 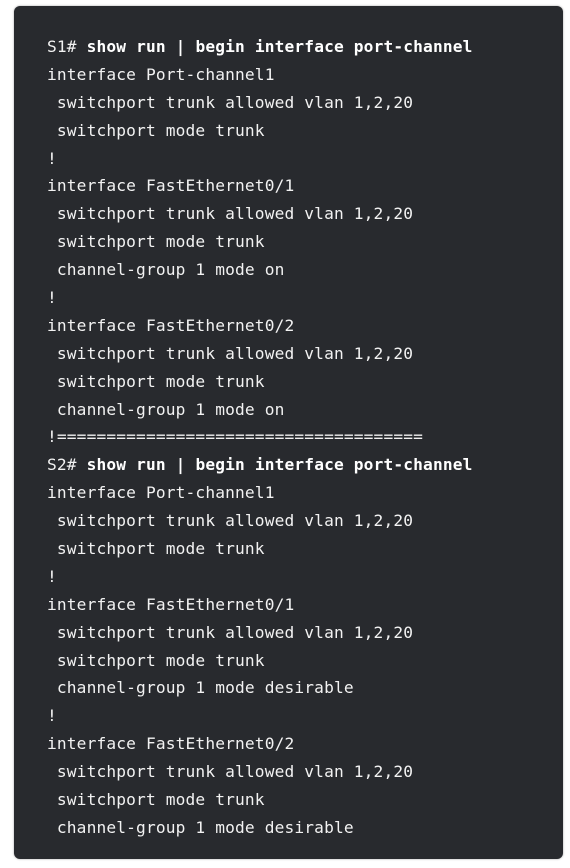 I want to click on prompt: S2#, so click(x=67, y=465).